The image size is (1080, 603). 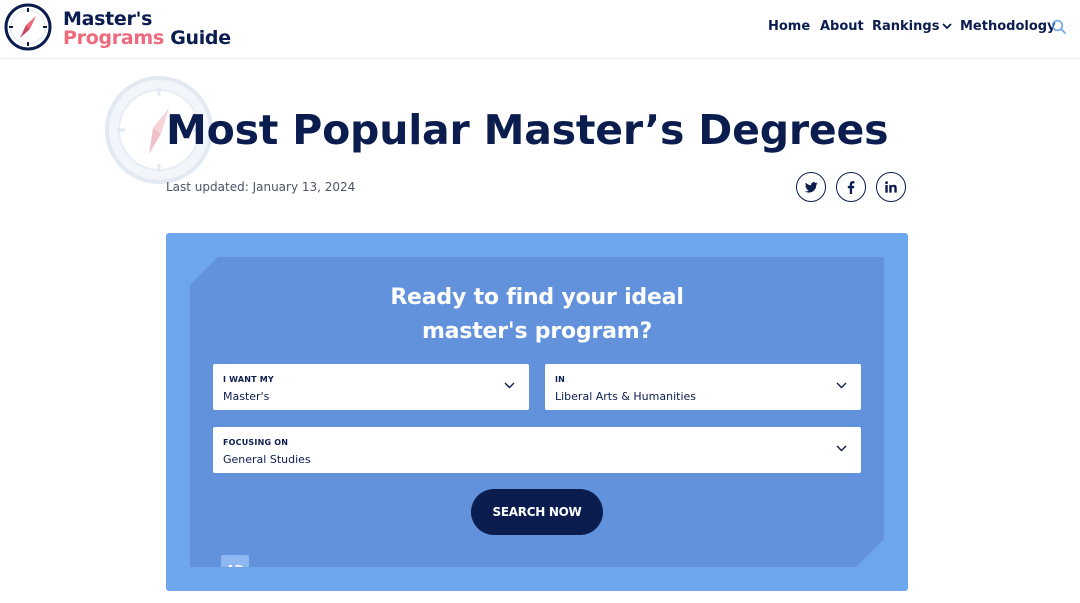 What do you see at coordinates (108, 19) in the screenshot?
I see `logo-text-line1: Master's` at bounding box center [108, 19].